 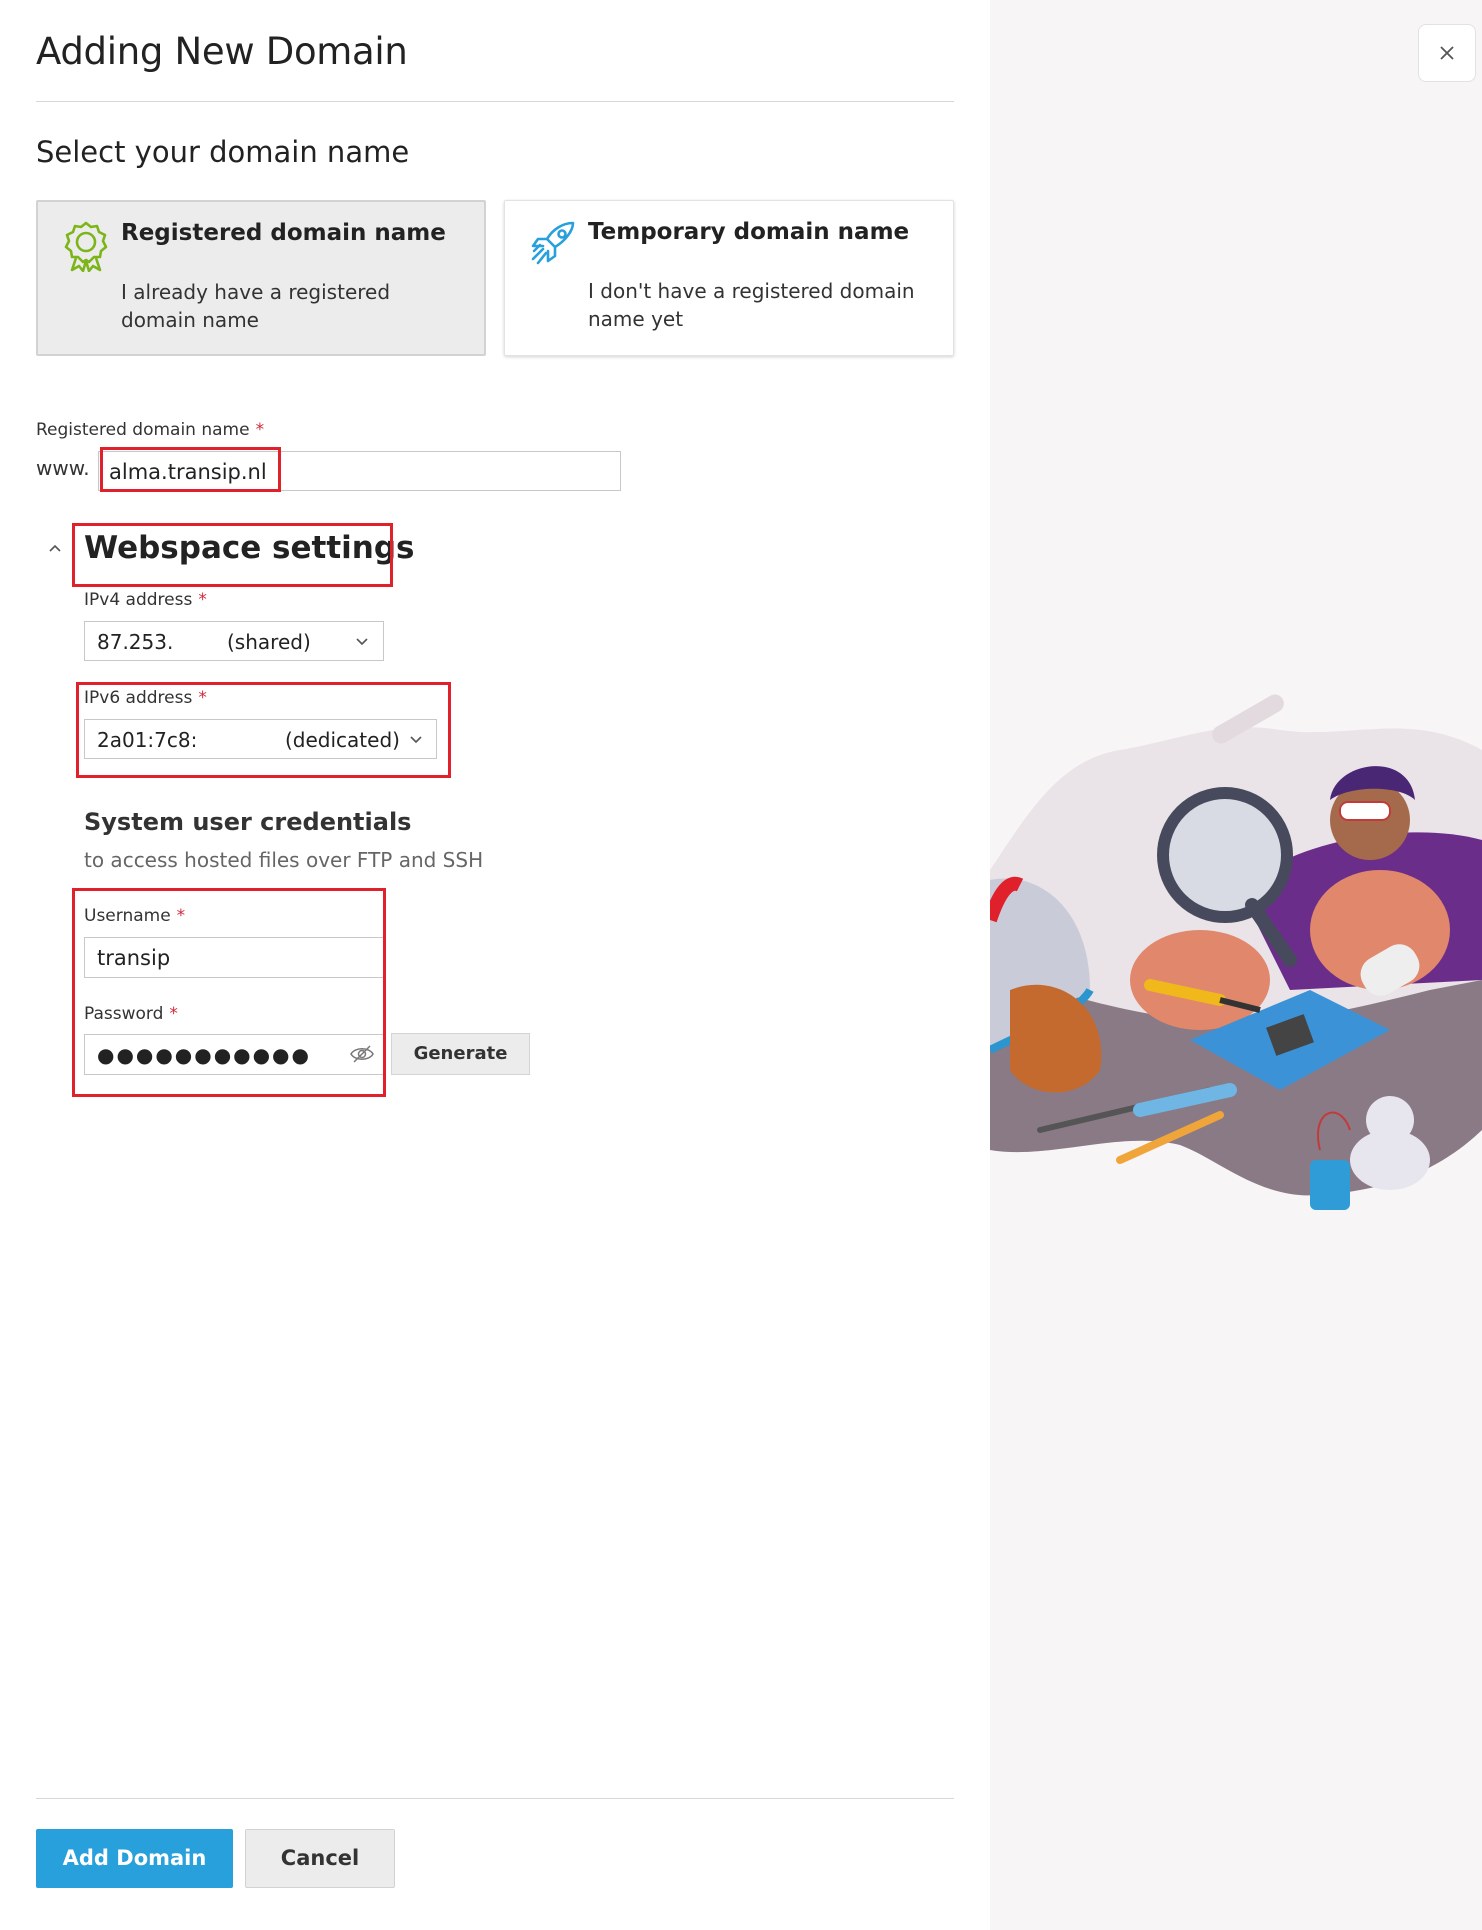 I want to click on workshop-illustration, so click(x=1236, y=952).